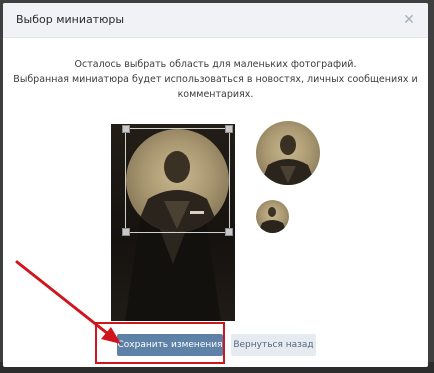 The image size is (434, 373). Describe the element at coordinates (70, 19) in the screenshot. I see `dialog-title: Выбор миниатюры` at that location.